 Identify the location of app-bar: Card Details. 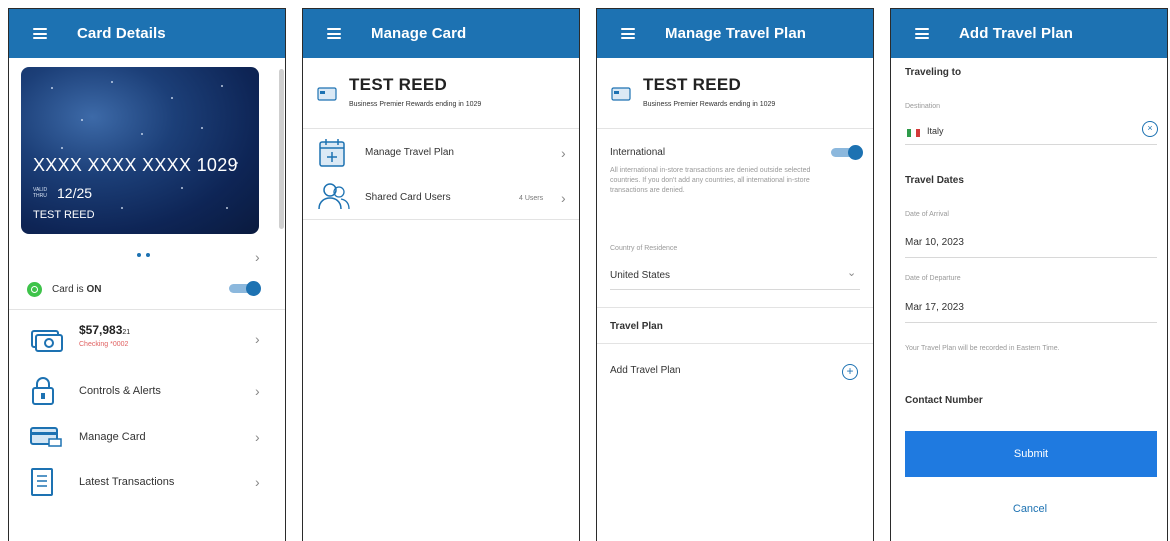
(147, 33).